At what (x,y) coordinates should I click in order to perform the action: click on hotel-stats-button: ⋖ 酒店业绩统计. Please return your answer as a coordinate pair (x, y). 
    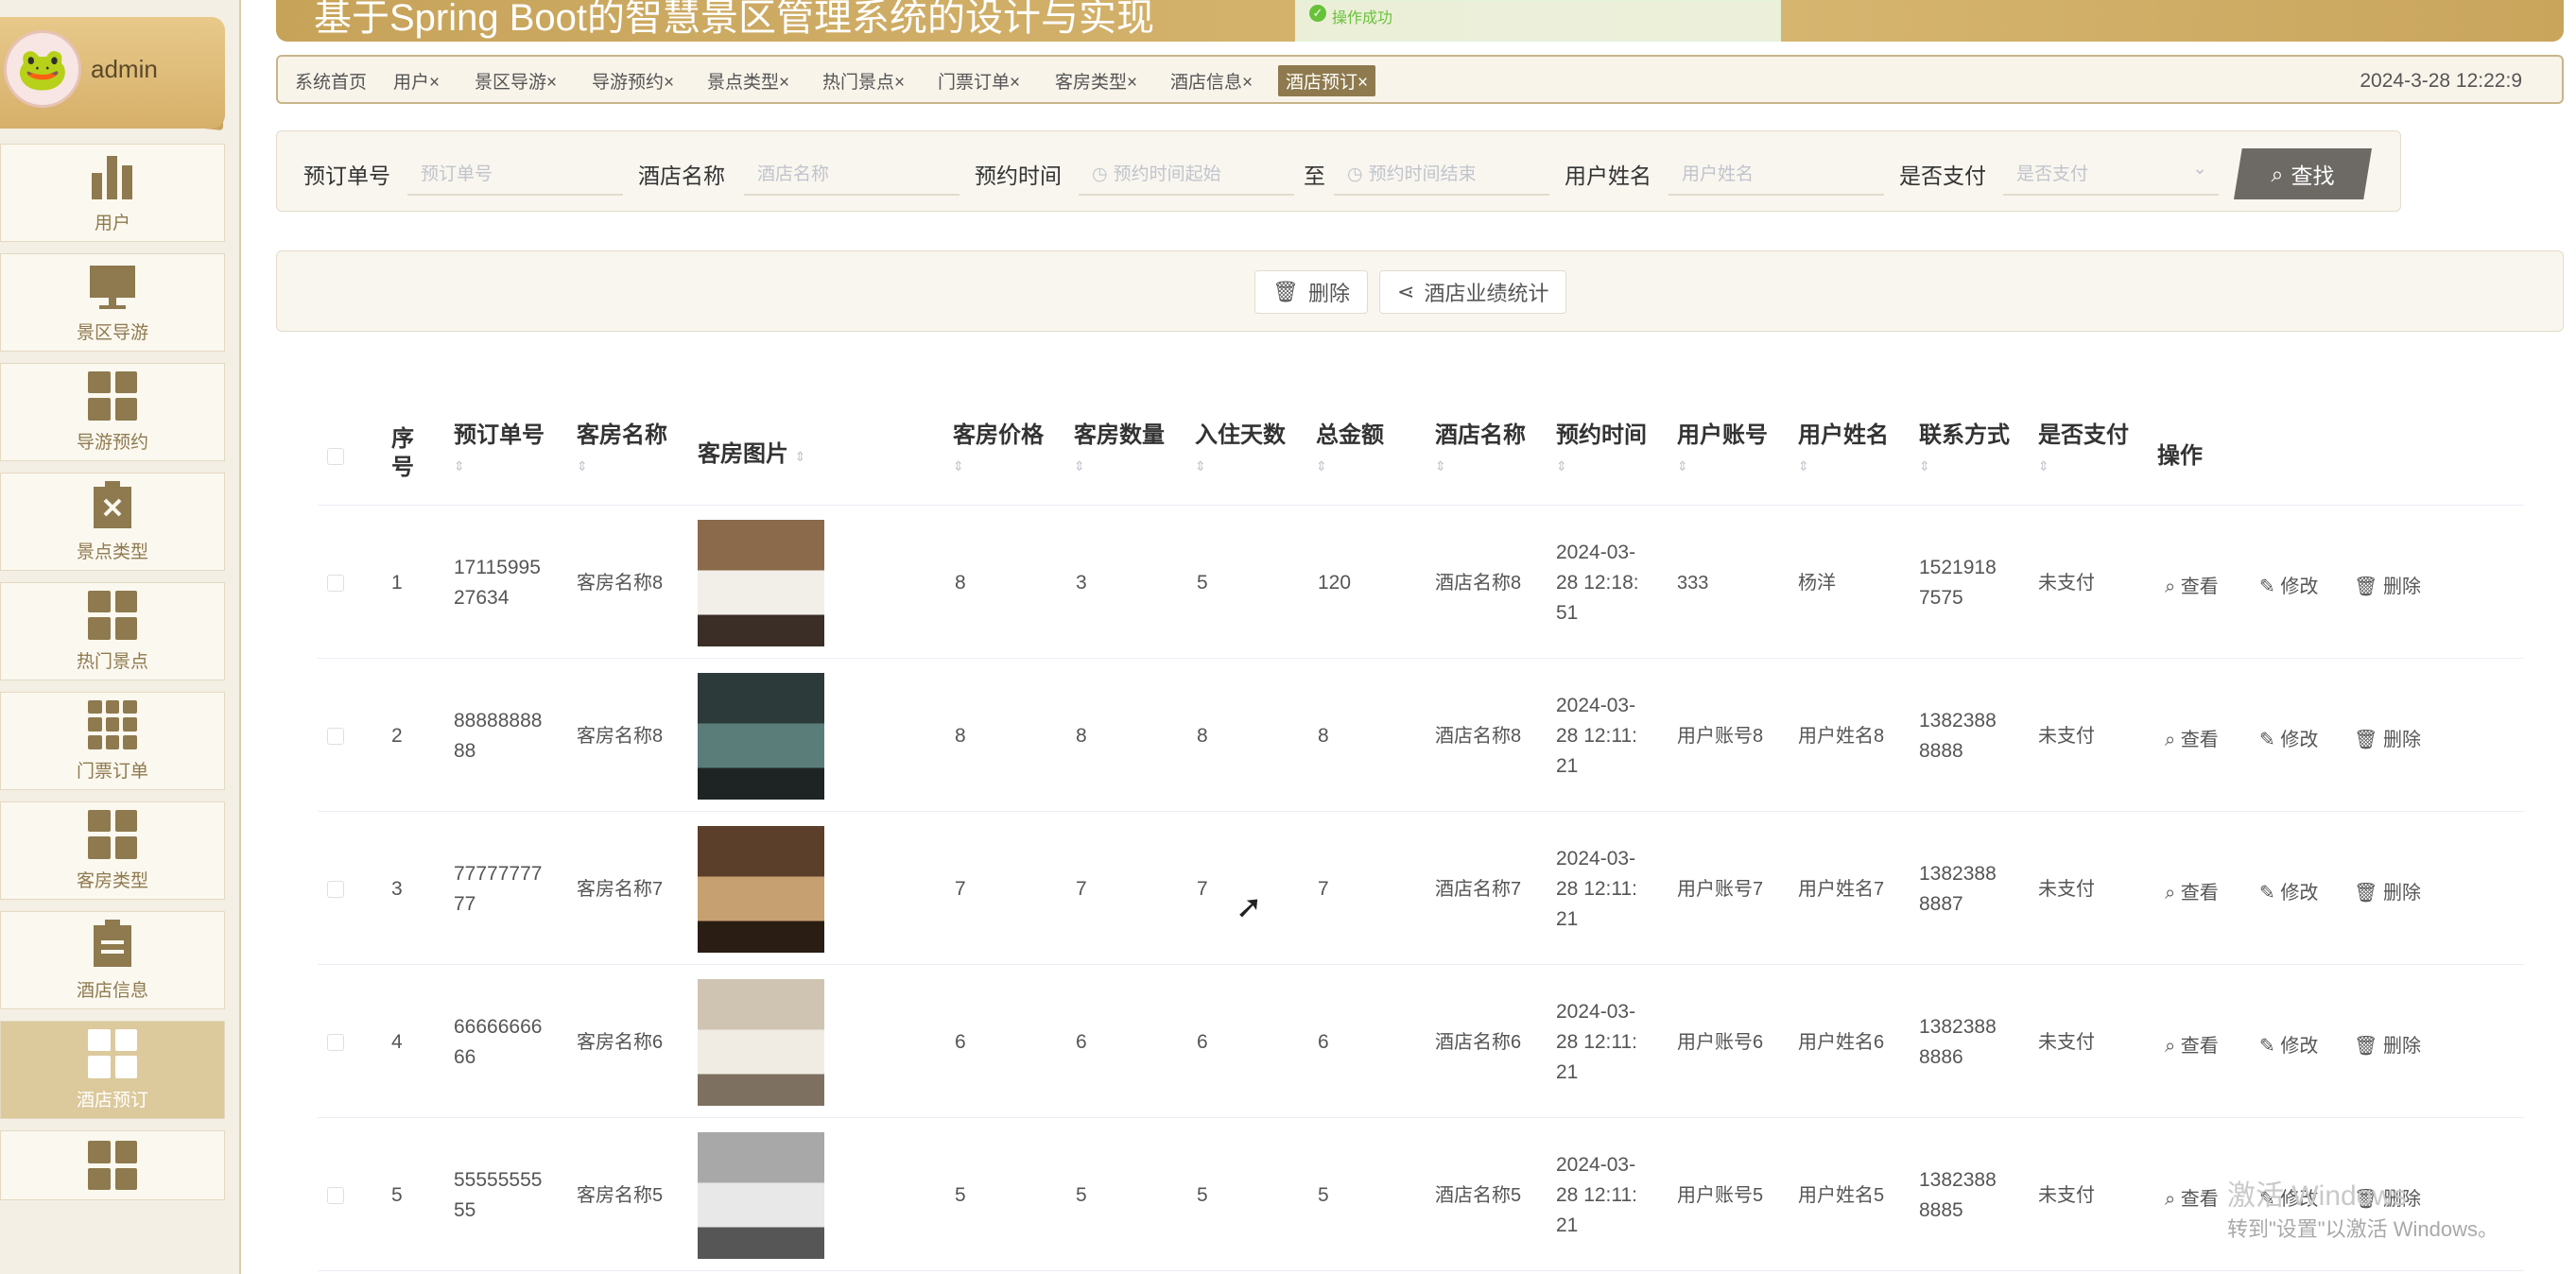
    Looking at the image, I should click on (1473, 292).